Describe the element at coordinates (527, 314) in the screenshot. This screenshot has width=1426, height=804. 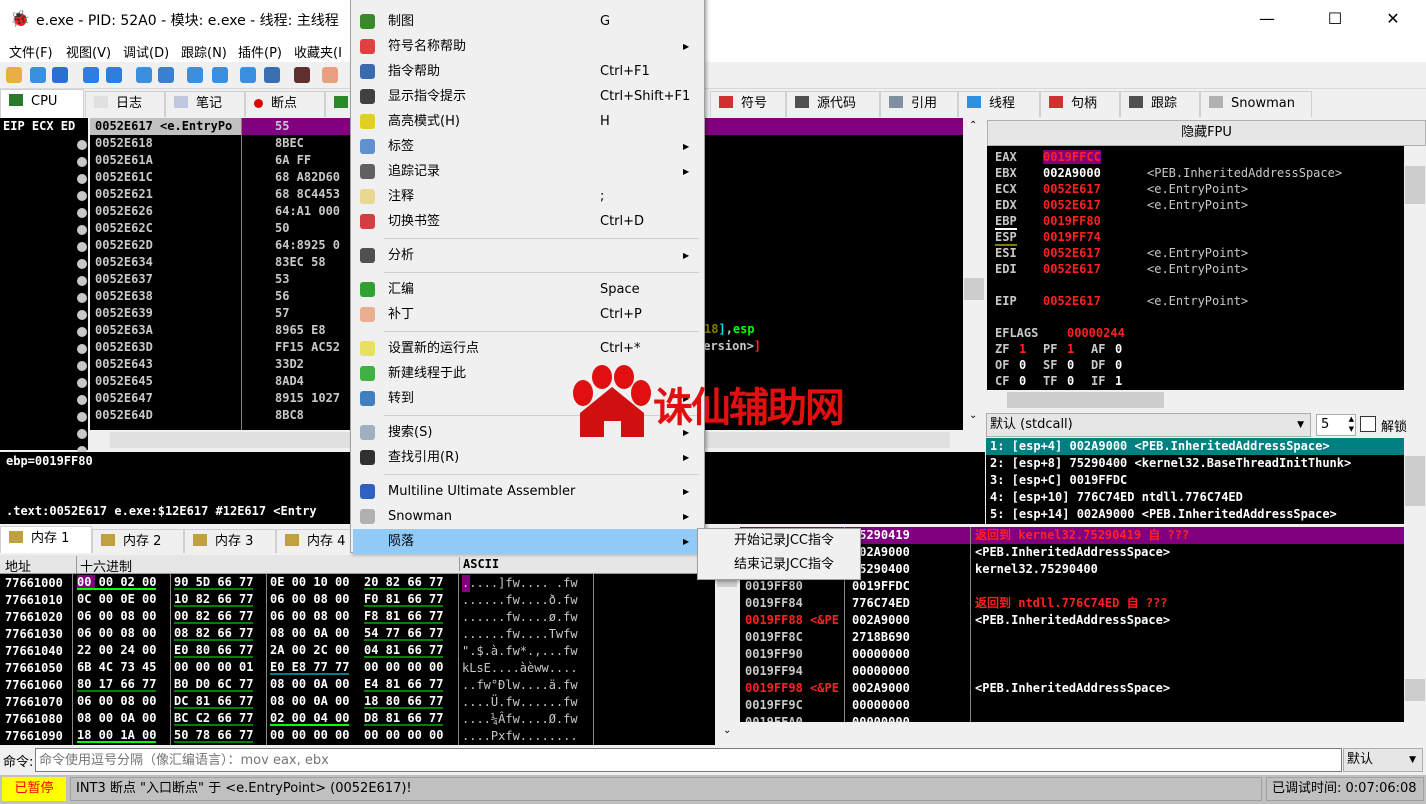
I see `menu-item-11: 补丁 Ctrl+P` at that location.